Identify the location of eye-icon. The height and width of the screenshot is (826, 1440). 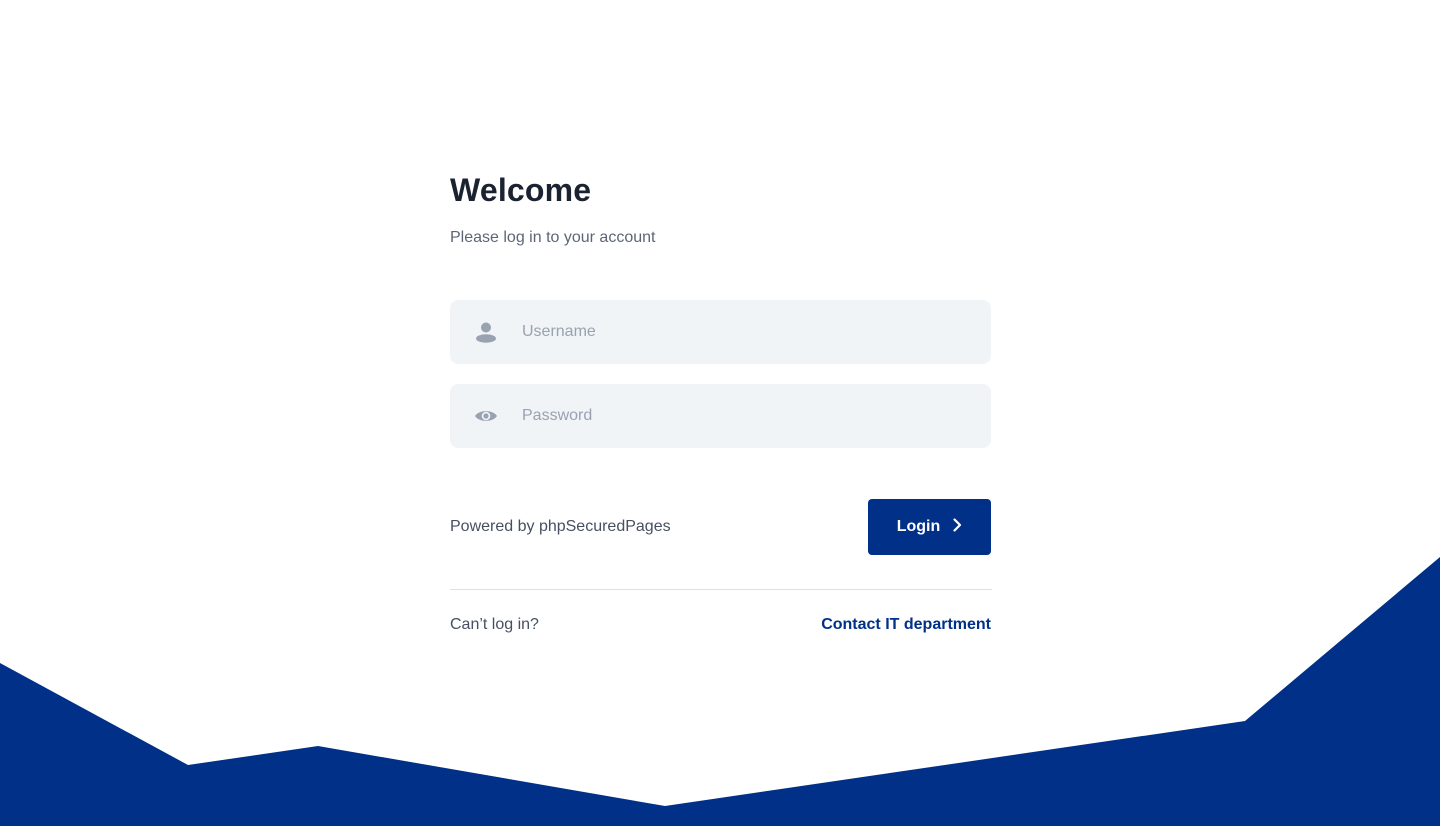
(486, 416).